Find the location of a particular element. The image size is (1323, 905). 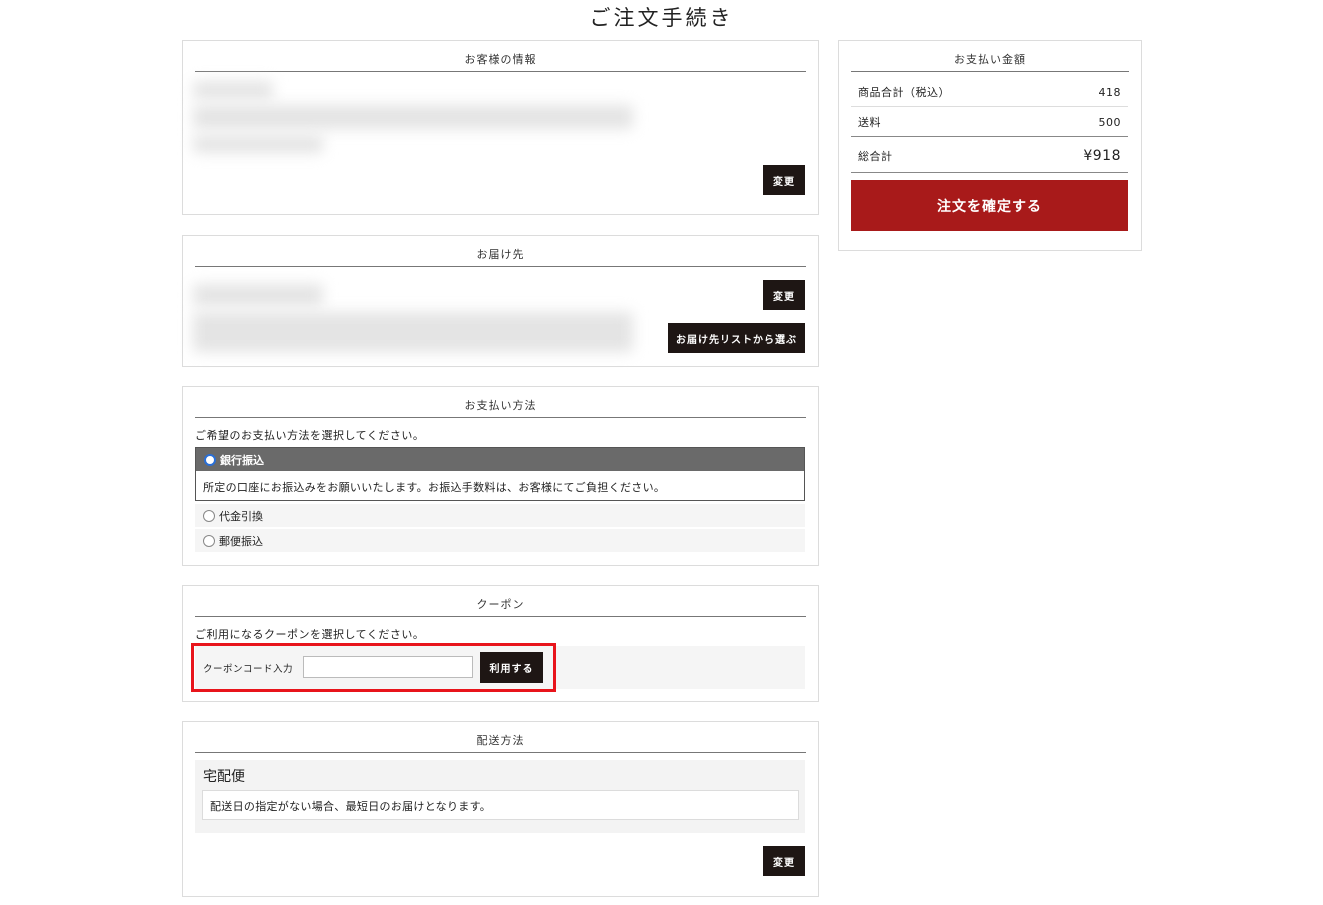

page-title: ご注文手続き is located at coordinates (661, 18).